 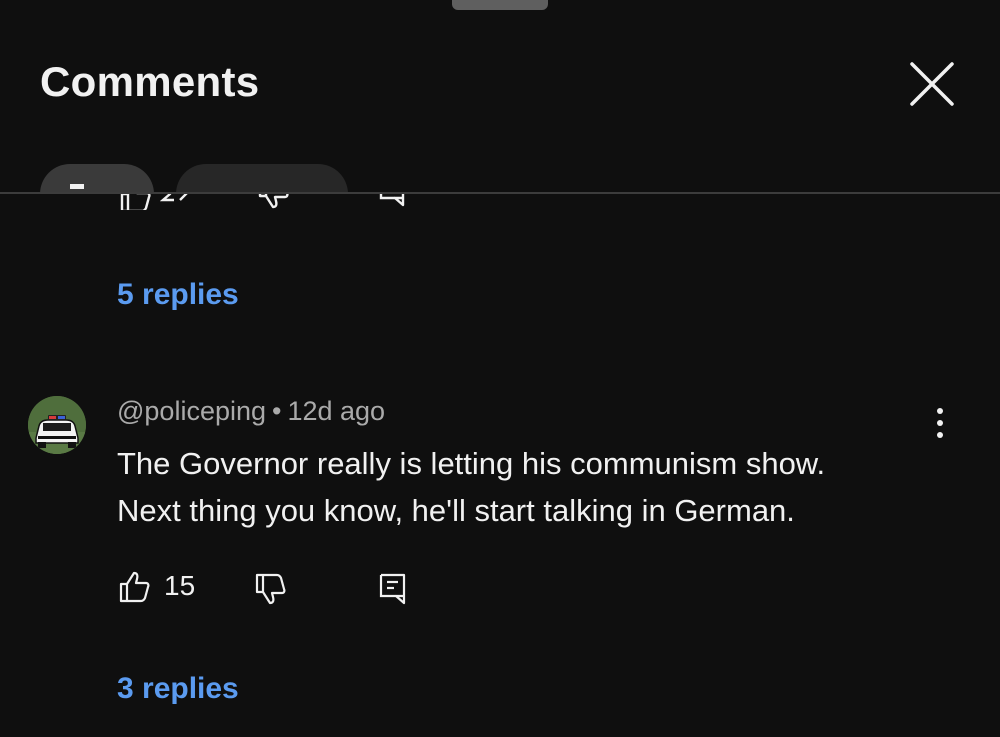 What do you see at coordinates (150, 81) in the screenshot?
I see `page-title: Comments` at bounding box center [150, 81].